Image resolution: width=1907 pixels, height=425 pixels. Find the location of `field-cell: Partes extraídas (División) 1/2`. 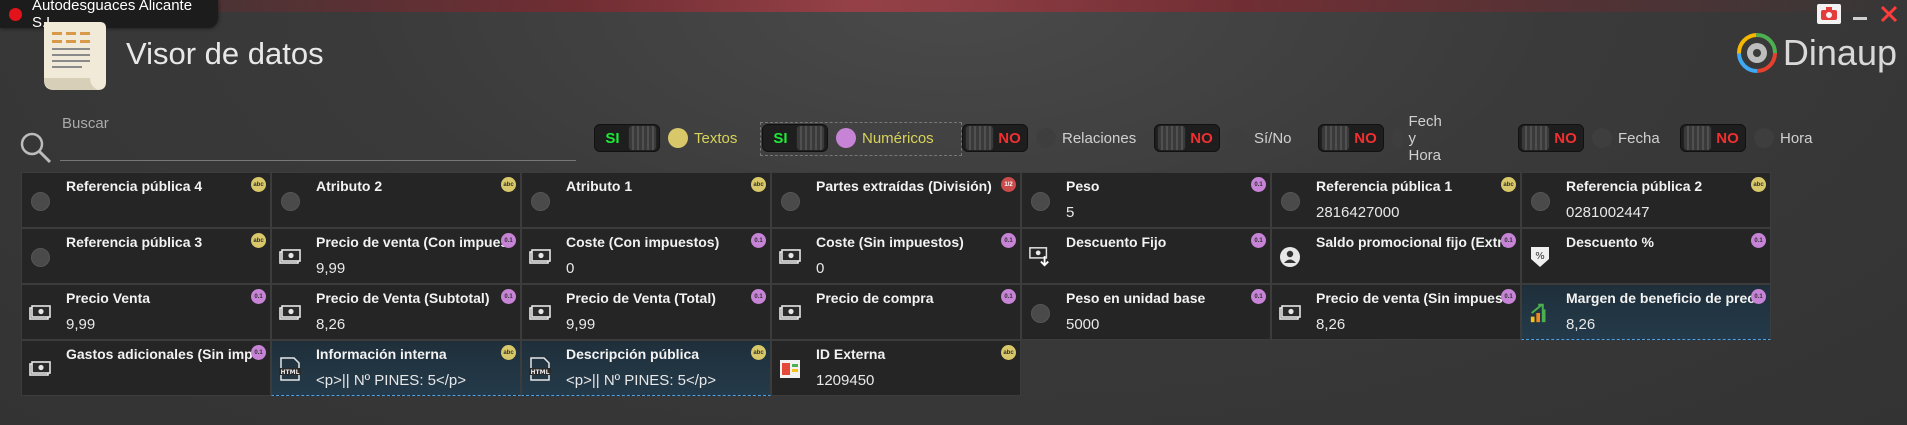

field-cell: Partes extraídas (División) 1/2 is located at coordinates (896, 200).